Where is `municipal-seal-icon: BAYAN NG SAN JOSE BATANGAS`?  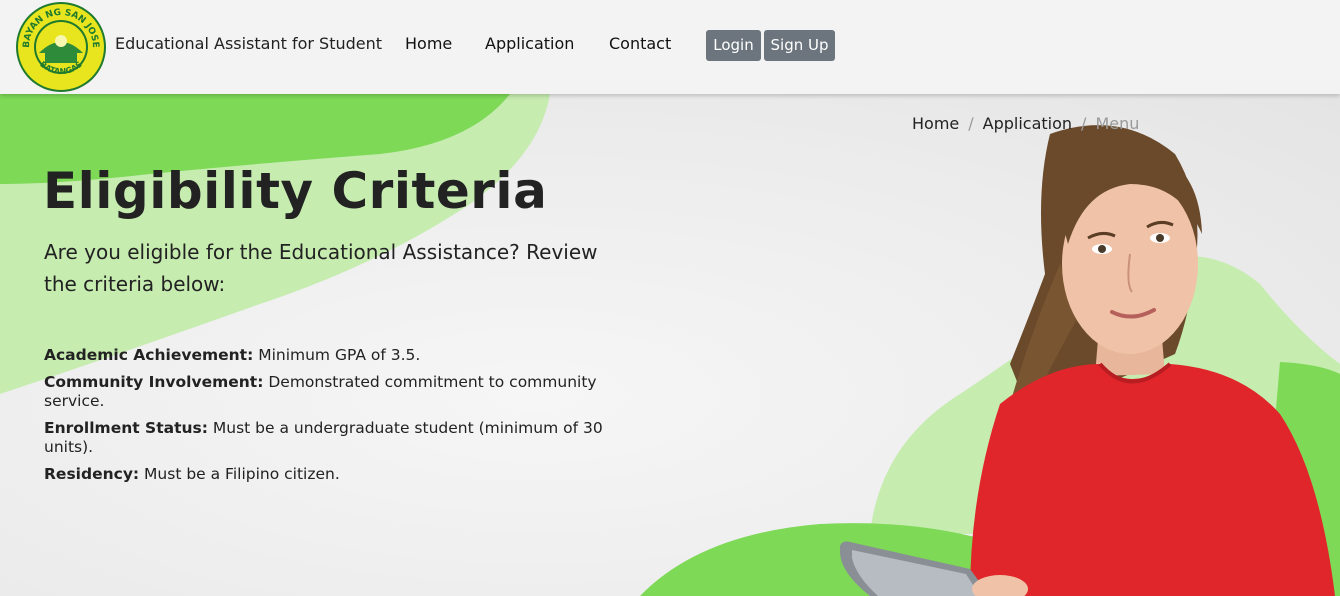
municipal-seal-icon: BAYAN NG SAN JOSE BATANGAS is located at coordinates (61, 47).